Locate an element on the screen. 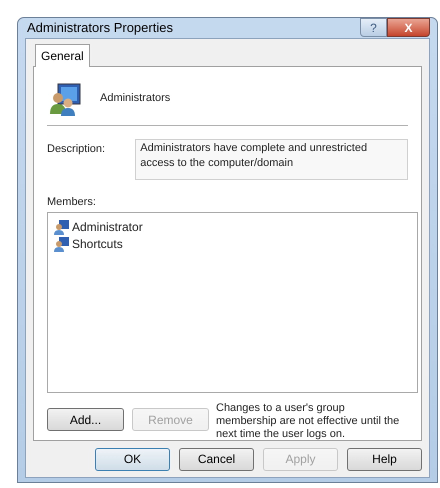  member-item: Shortcuts is located at coordinates (97, 243).